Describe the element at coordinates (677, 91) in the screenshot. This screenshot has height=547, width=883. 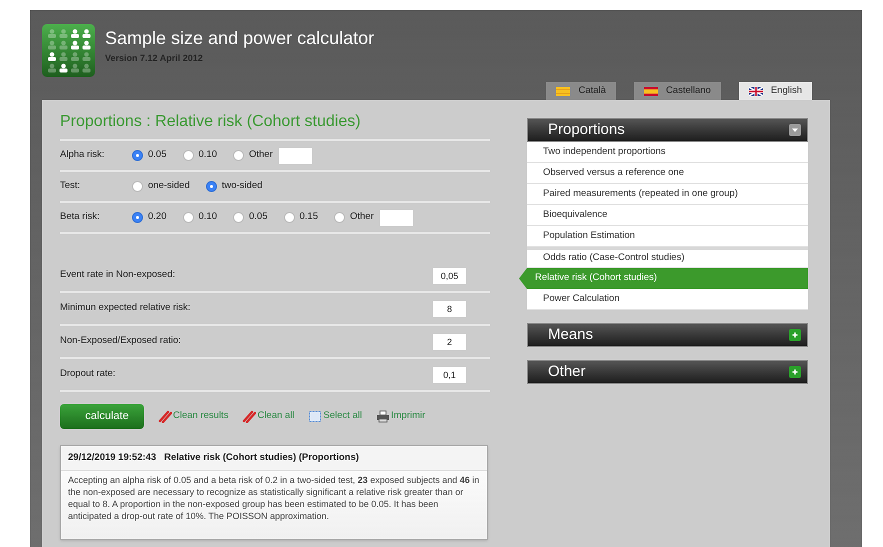
I see `language-tab: Castellano` at that location.